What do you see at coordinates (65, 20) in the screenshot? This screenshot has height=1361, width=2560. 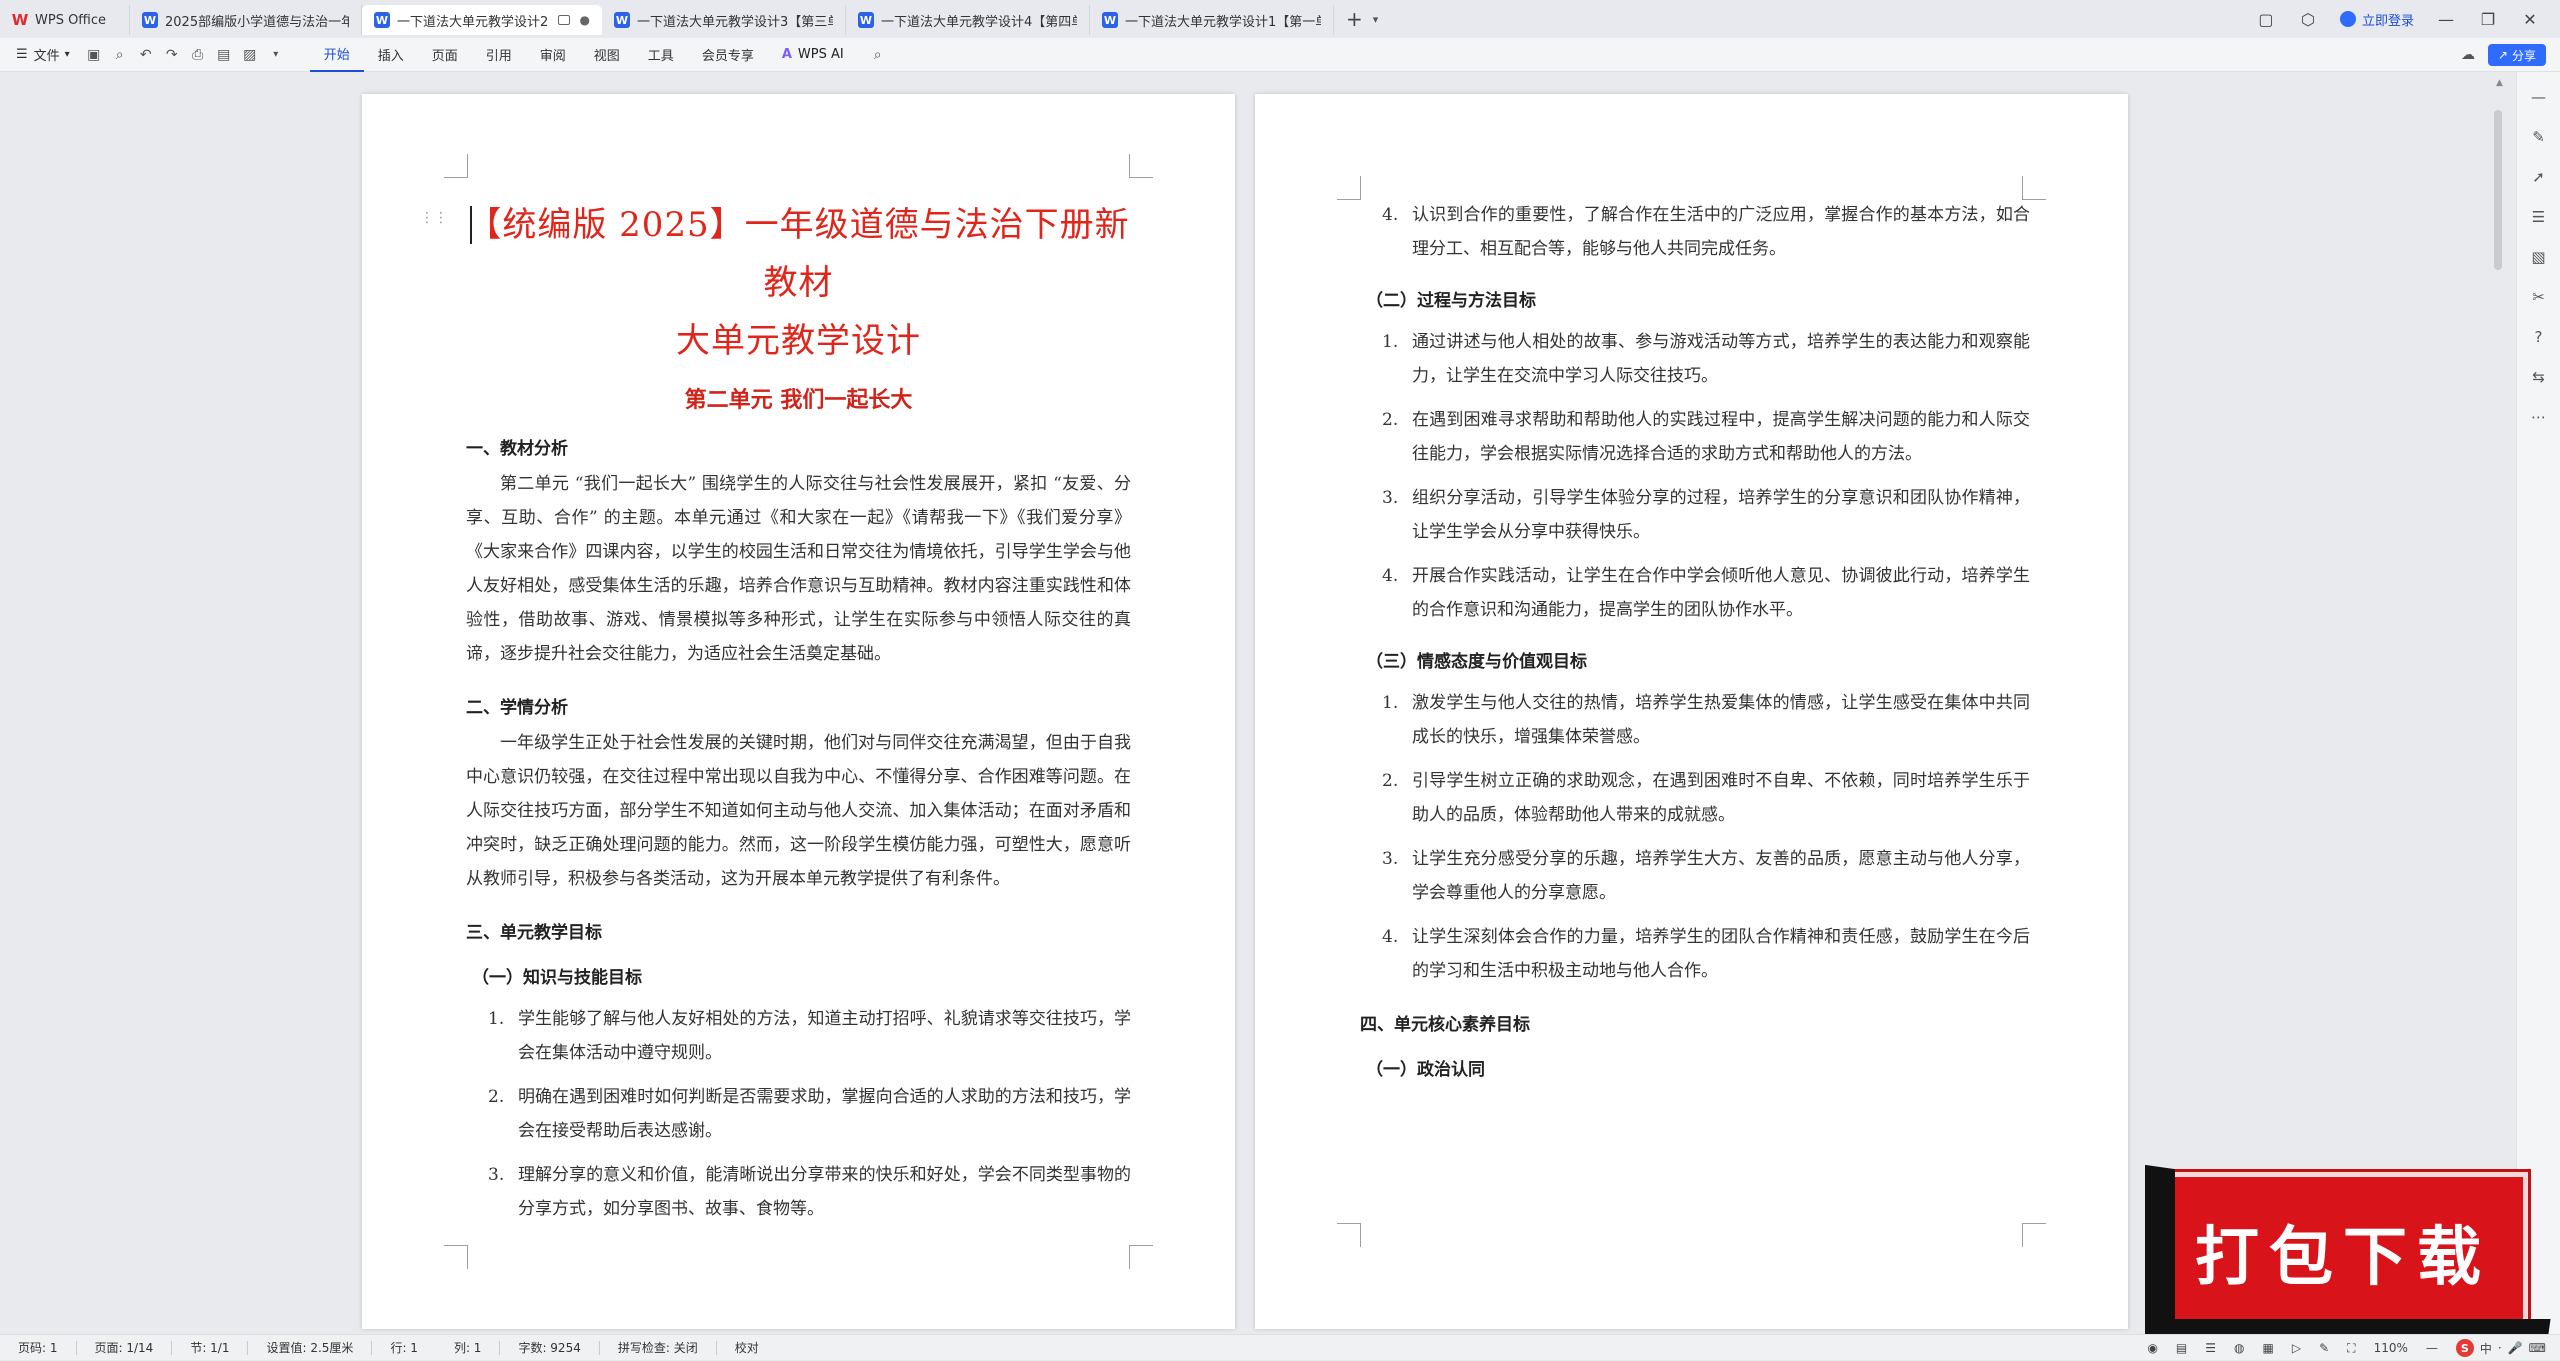 I see `tab-wps-office: W WPS Office` at bounding box center [65, 20].